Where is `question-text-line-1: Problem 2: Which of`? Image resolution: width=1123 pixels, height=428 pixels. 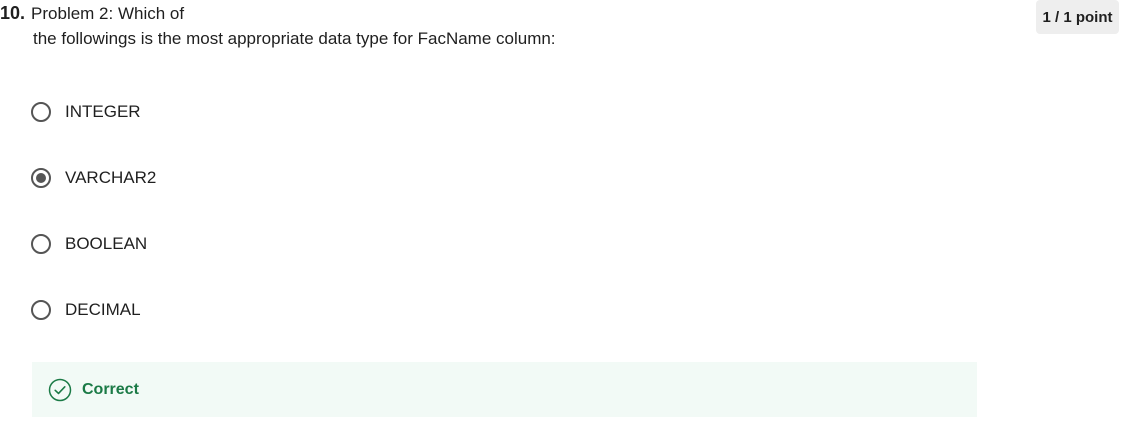
question-text-line-1: Problem 2: Which of is located at coordinates (108, 13).